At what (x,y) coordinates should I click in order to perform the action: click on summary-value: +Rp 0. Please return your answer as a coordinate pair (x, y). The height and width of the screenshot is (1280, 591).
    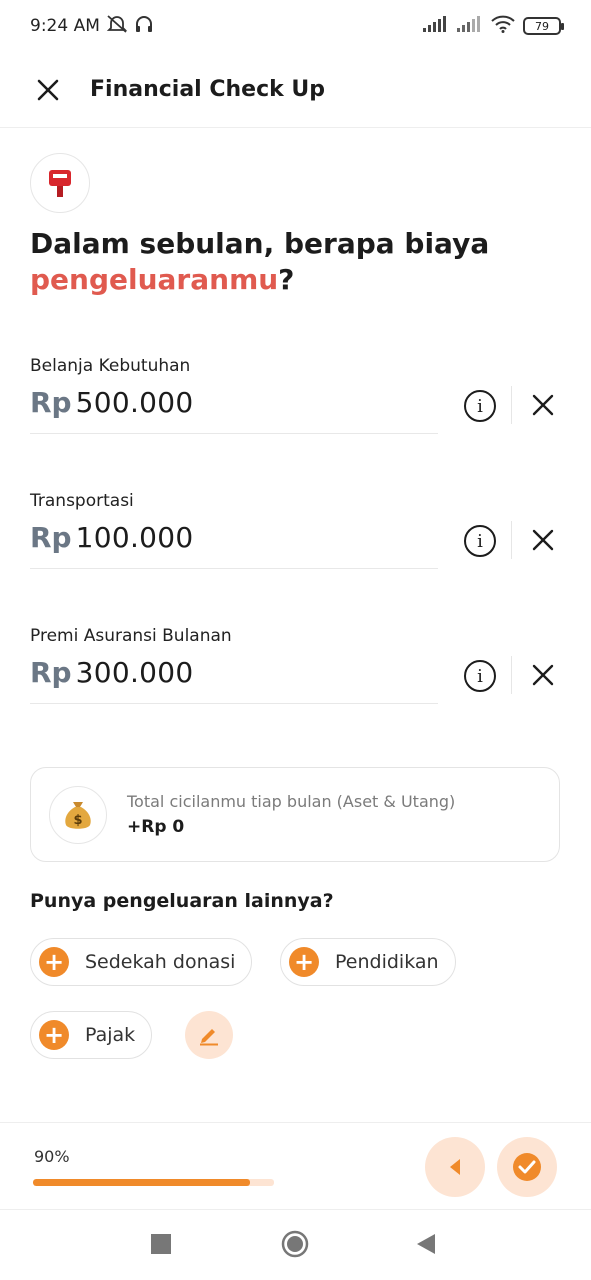
    Looking at the image, I should click on (156, 827).